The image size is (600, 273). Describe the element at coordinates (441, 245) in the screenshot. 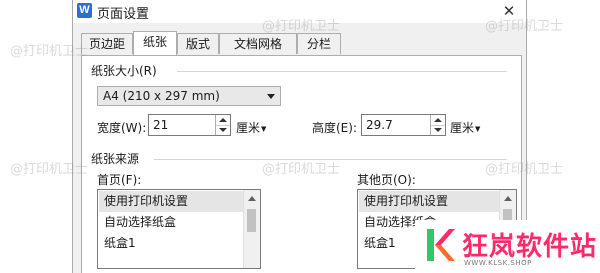

I see `logo-k-mark-icon` at that location.